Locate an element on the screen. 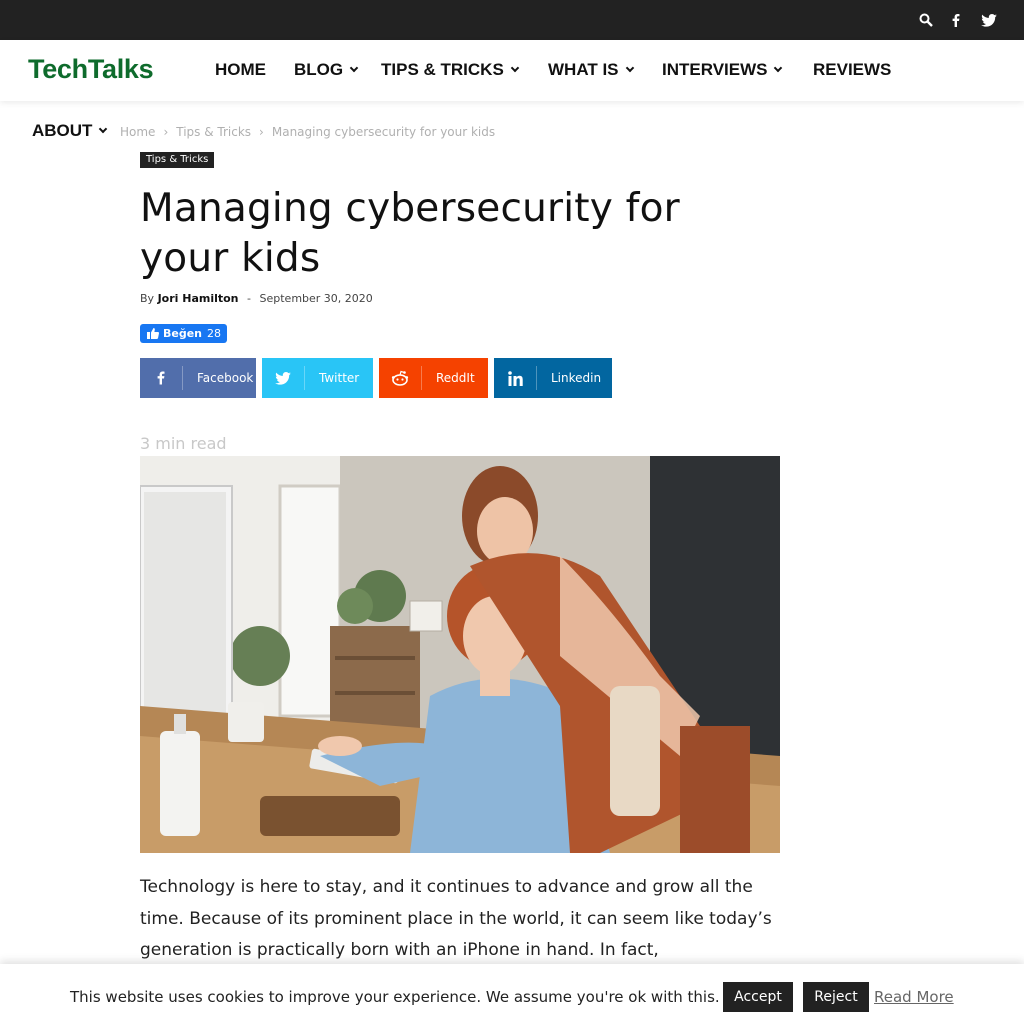 This screenshot has height=1024, width=1024. nav-item-tips-tricks: TIPS & TRICKS is located at coordinates (450, 70).